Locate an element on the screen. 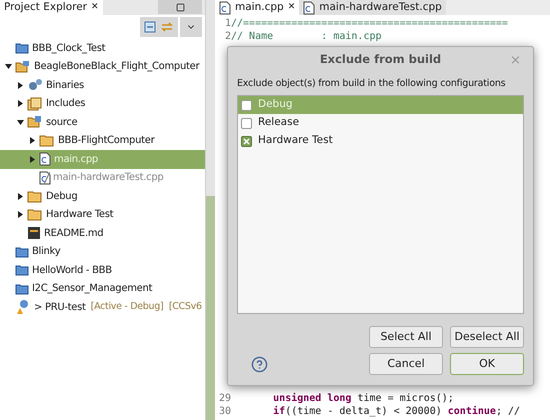 This screenshot has height=420, width=550. line-number: 30 is located at coordinates (224, 411).